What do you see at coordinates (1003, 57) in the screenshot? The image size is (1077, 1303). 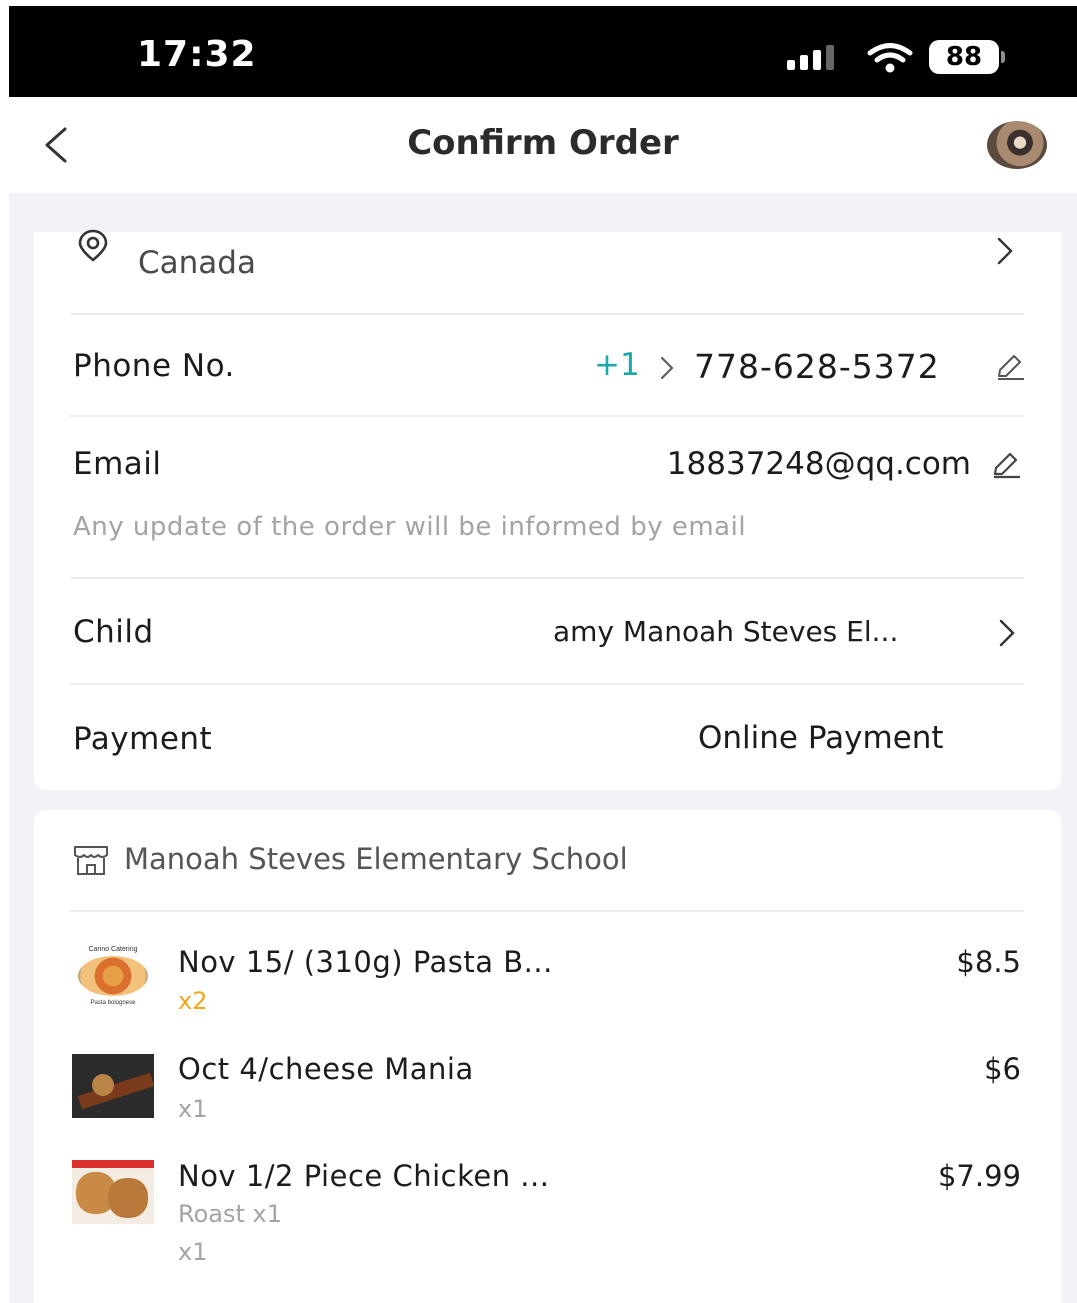 I see `battery-tip` at bounding box center [1003, 57].